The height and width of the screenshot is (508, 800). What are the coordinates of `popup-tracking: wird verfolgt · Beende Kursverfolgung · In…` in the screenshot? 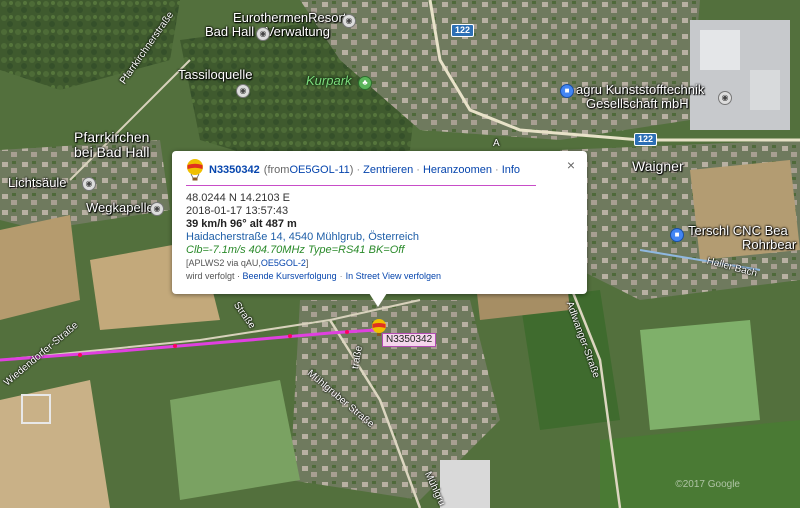 It's located at (313, 276).